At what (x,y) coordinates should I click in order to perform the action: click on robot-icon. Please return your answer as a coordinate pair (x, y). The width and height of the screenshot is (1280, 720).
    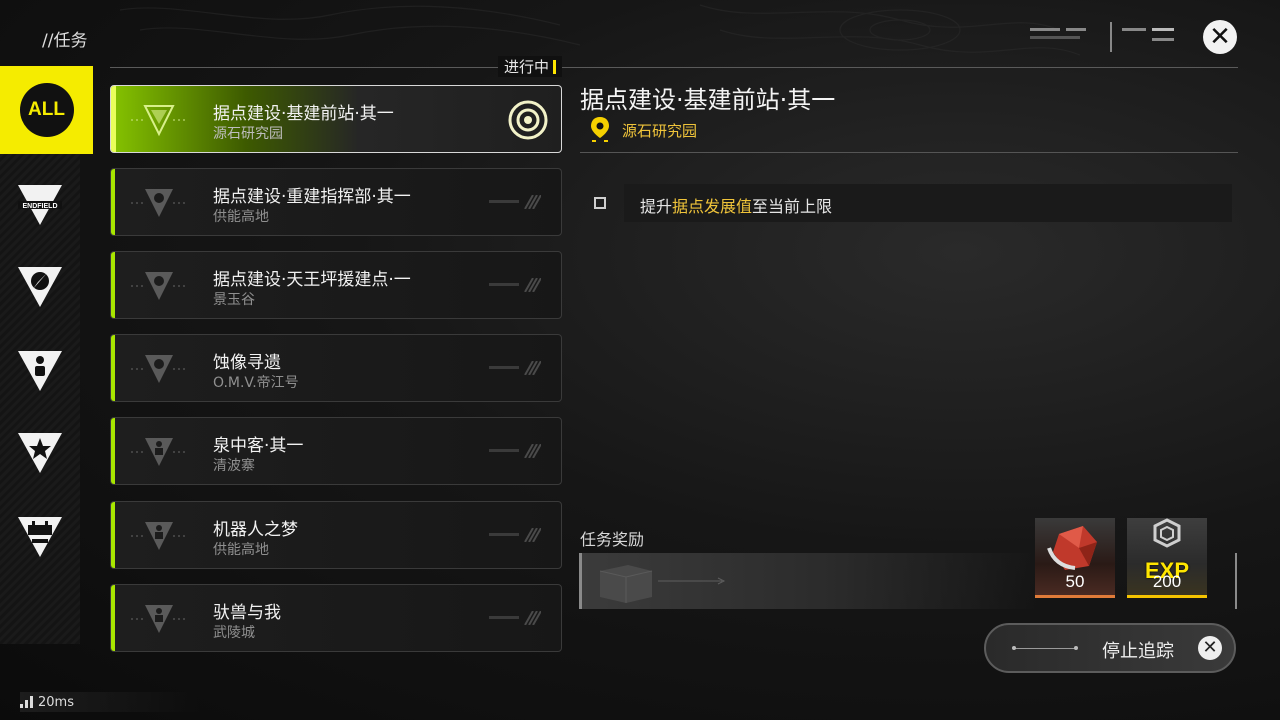
    Looking at the image, I should click on (40, 537).